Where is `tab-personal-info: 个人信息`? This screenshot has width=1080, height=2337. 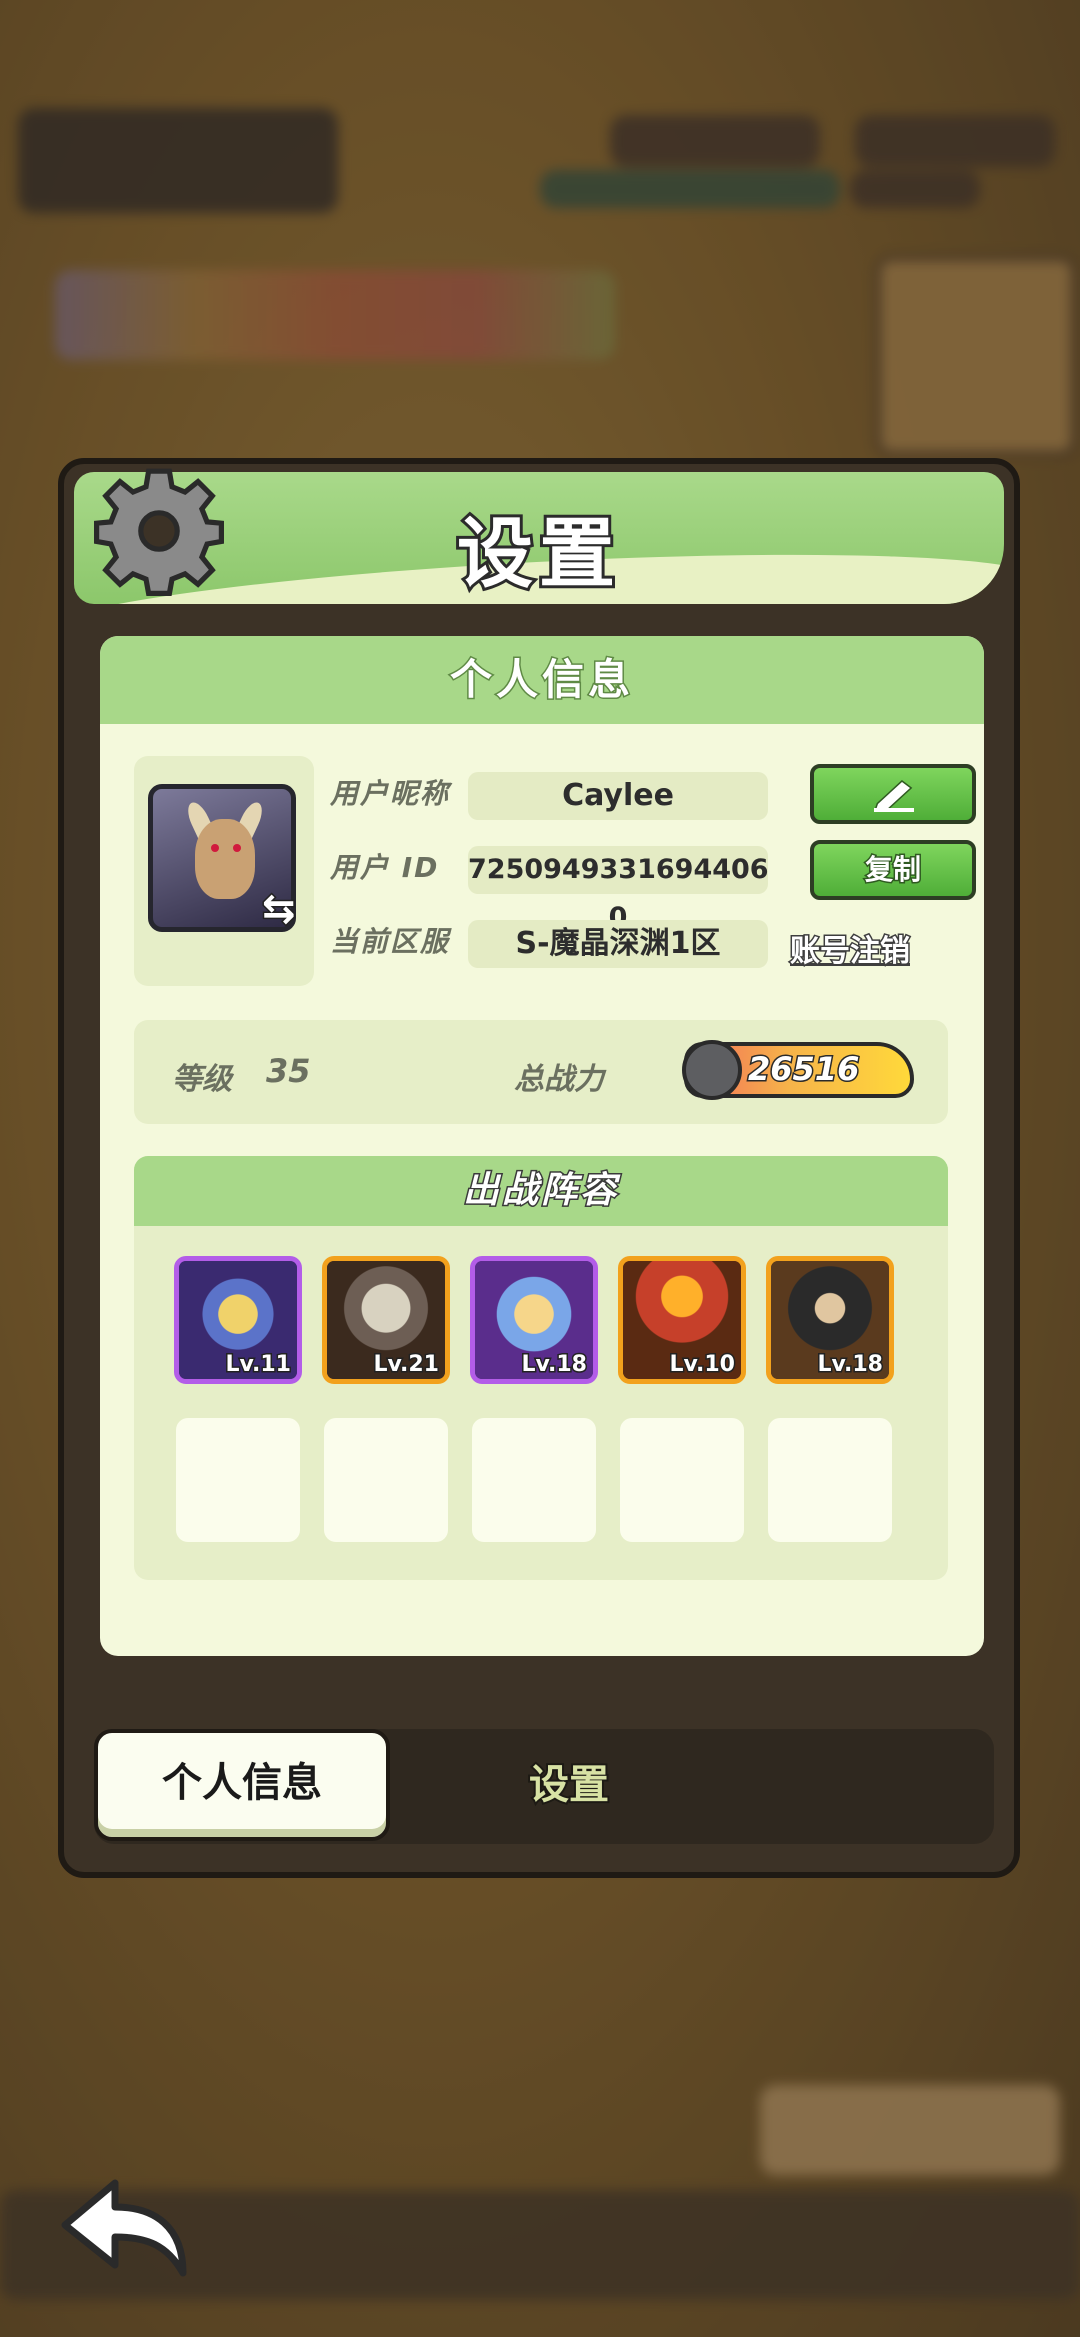
tab-personal-info: 个人信息 is located at coordinates (242, 1785).